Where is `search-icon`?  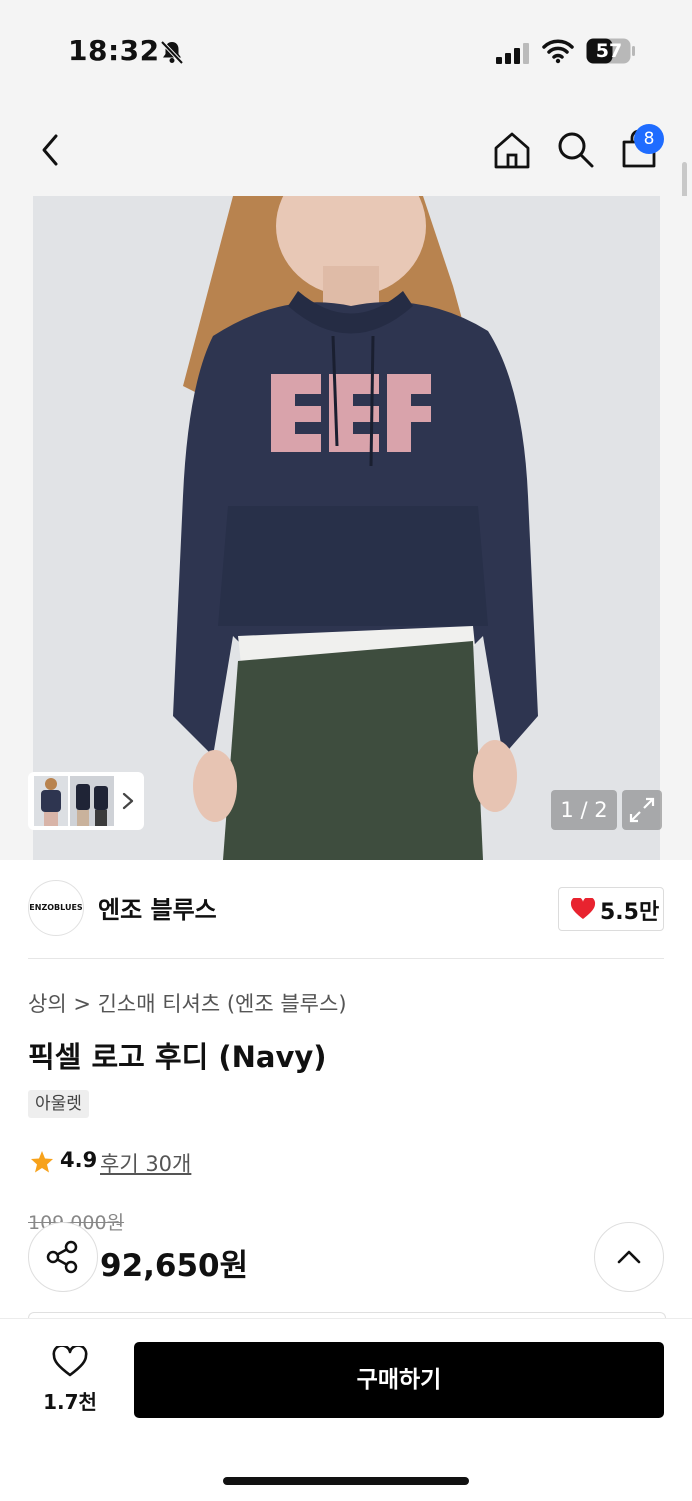 search-icon is located at coordinates (575, 149).